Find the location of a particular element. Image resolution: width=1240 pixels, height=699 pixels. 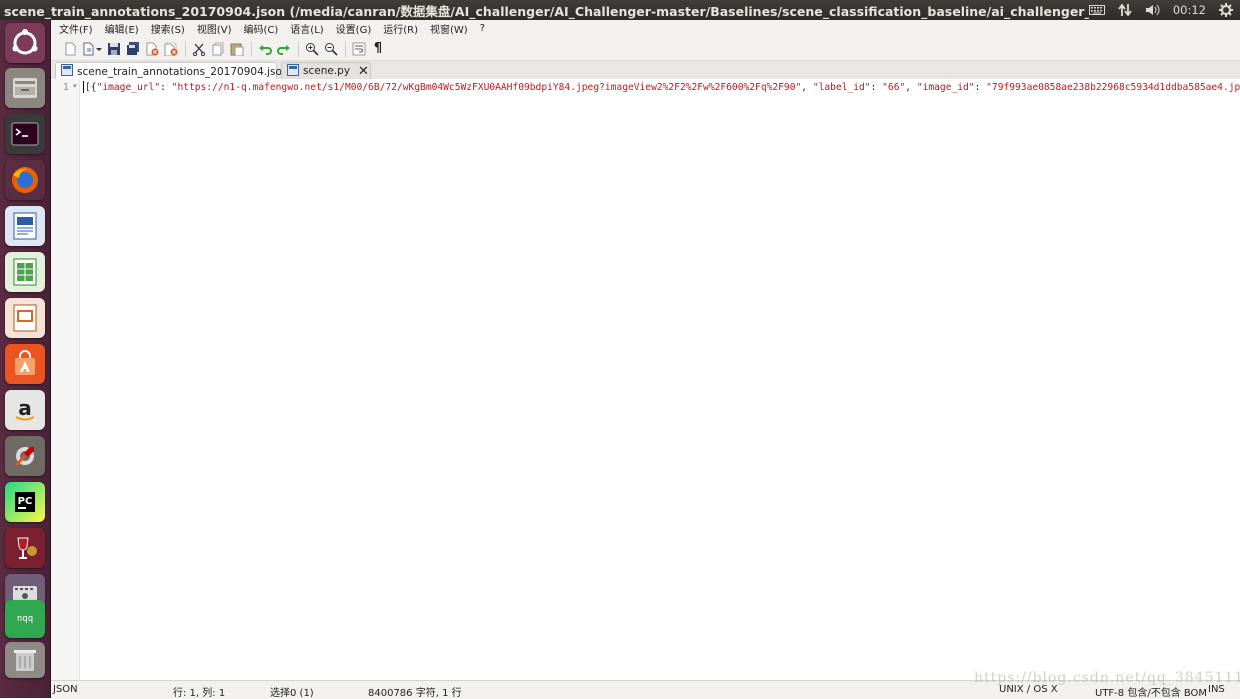

watermark: https://blog.csdn.net/qq_38451119 is located at coordinates (1107, 678).